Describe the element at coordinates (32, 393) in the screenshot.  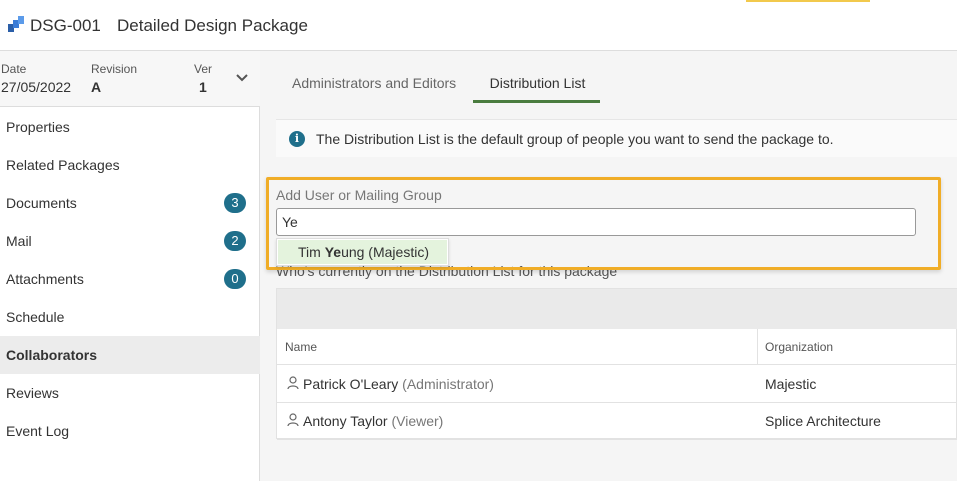
I see `sidebar-item-label: Reviews` at that location.